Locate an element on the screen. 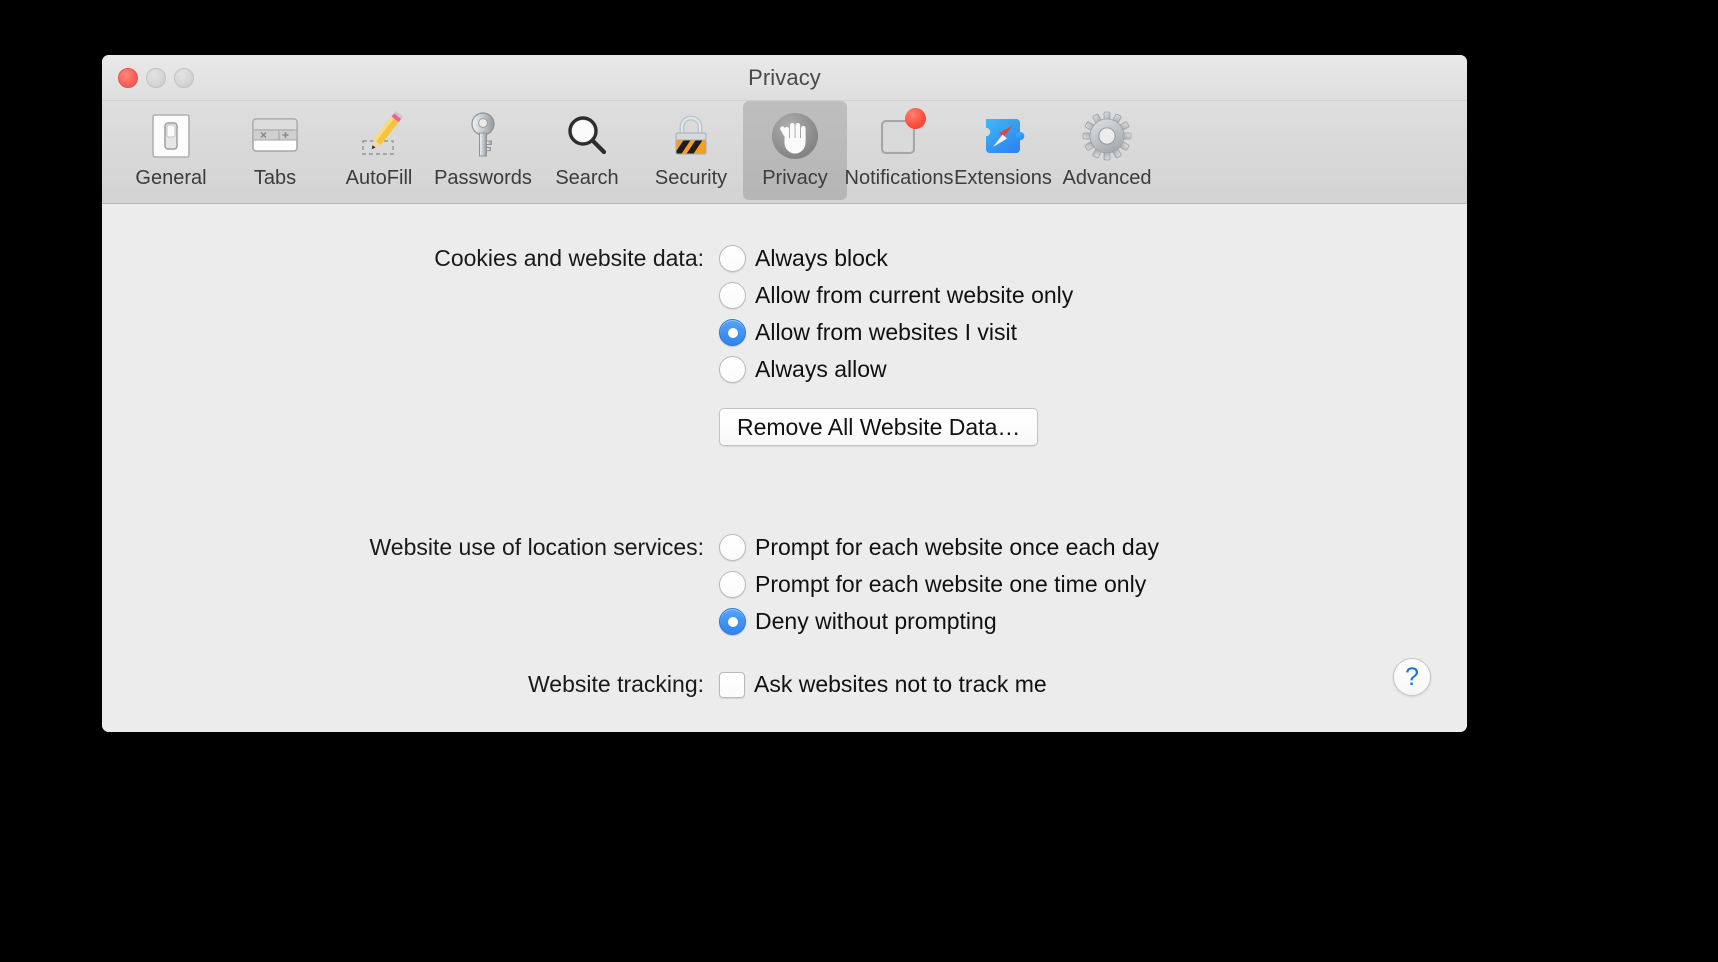 The width and height of the screenshot is (1718, 962). radio-allow-current-website-only is located at coordinates (732, 295).